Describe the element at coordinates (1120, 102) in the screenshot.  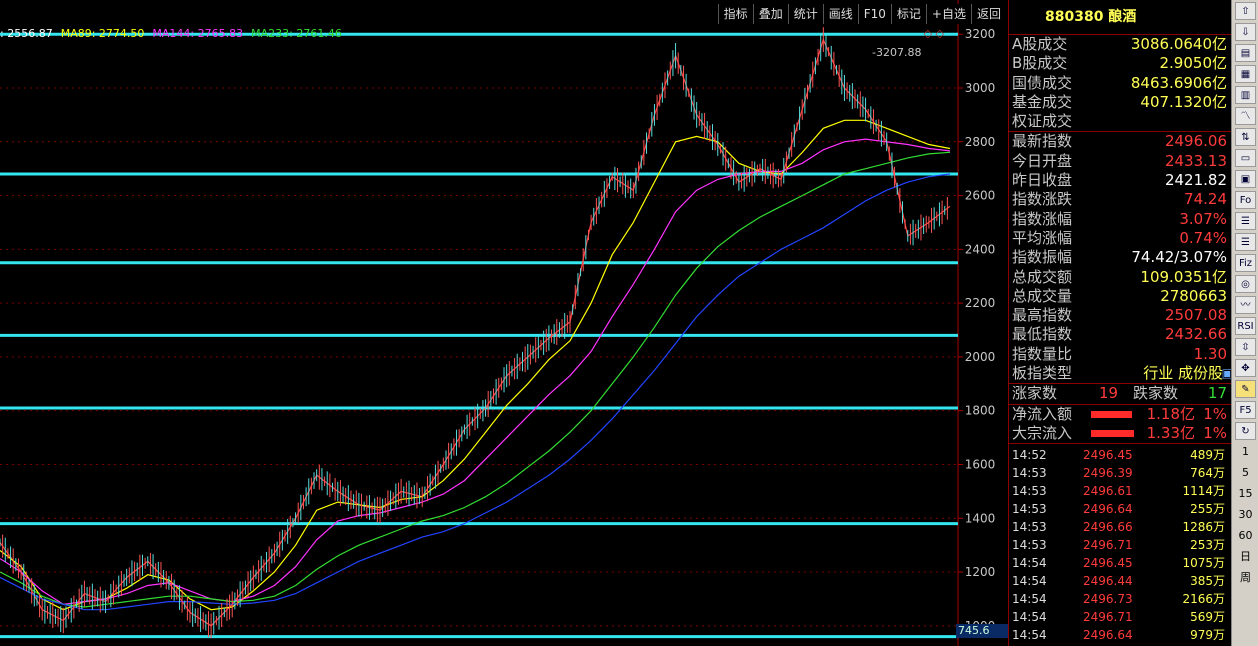
I see `stat-row: 基金成交 407.1320亿` at that location.